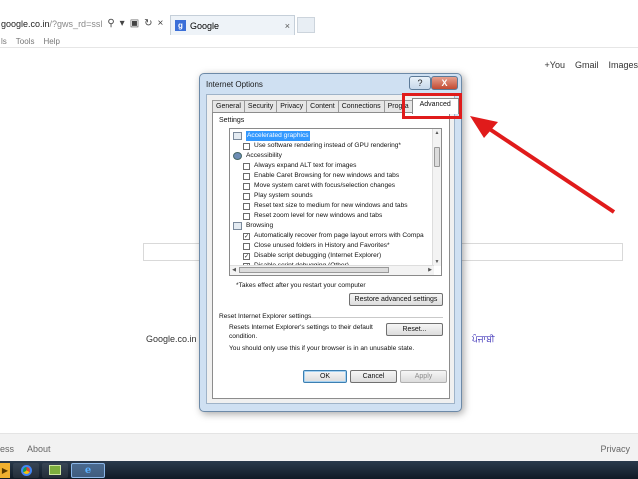 Image resolution: width=638 pixels, height=479 pixels. Describe the element at coordinates (287, 26) in the screenshot. I see `tab-close-icon: ×` at that location.